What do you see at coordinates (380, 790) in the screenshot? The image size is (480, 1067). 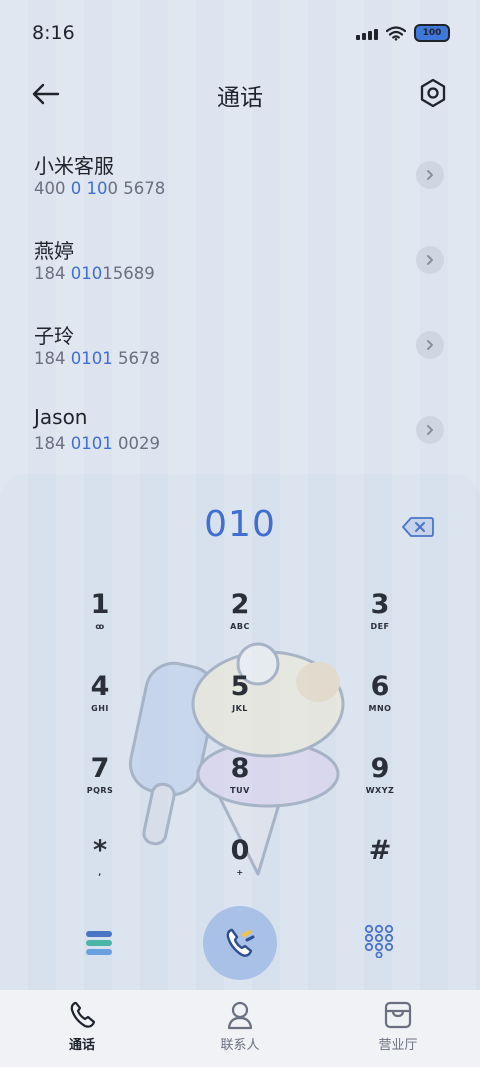 I see `key-9: 9 WXYZ` at bounding box center [380, 790].